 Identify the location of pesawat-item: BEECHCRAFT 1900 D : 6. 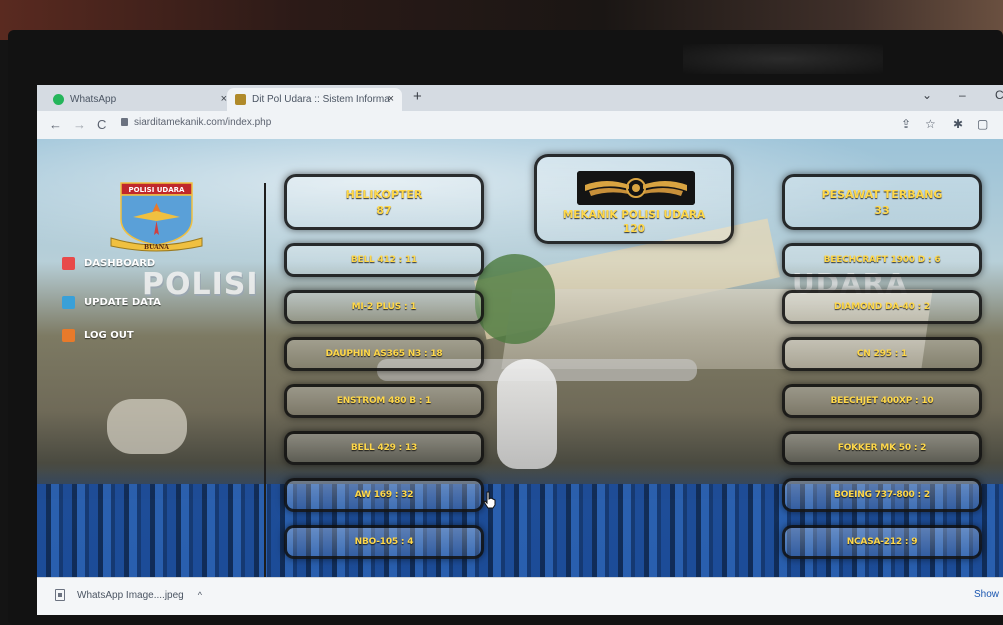
(882, 260).